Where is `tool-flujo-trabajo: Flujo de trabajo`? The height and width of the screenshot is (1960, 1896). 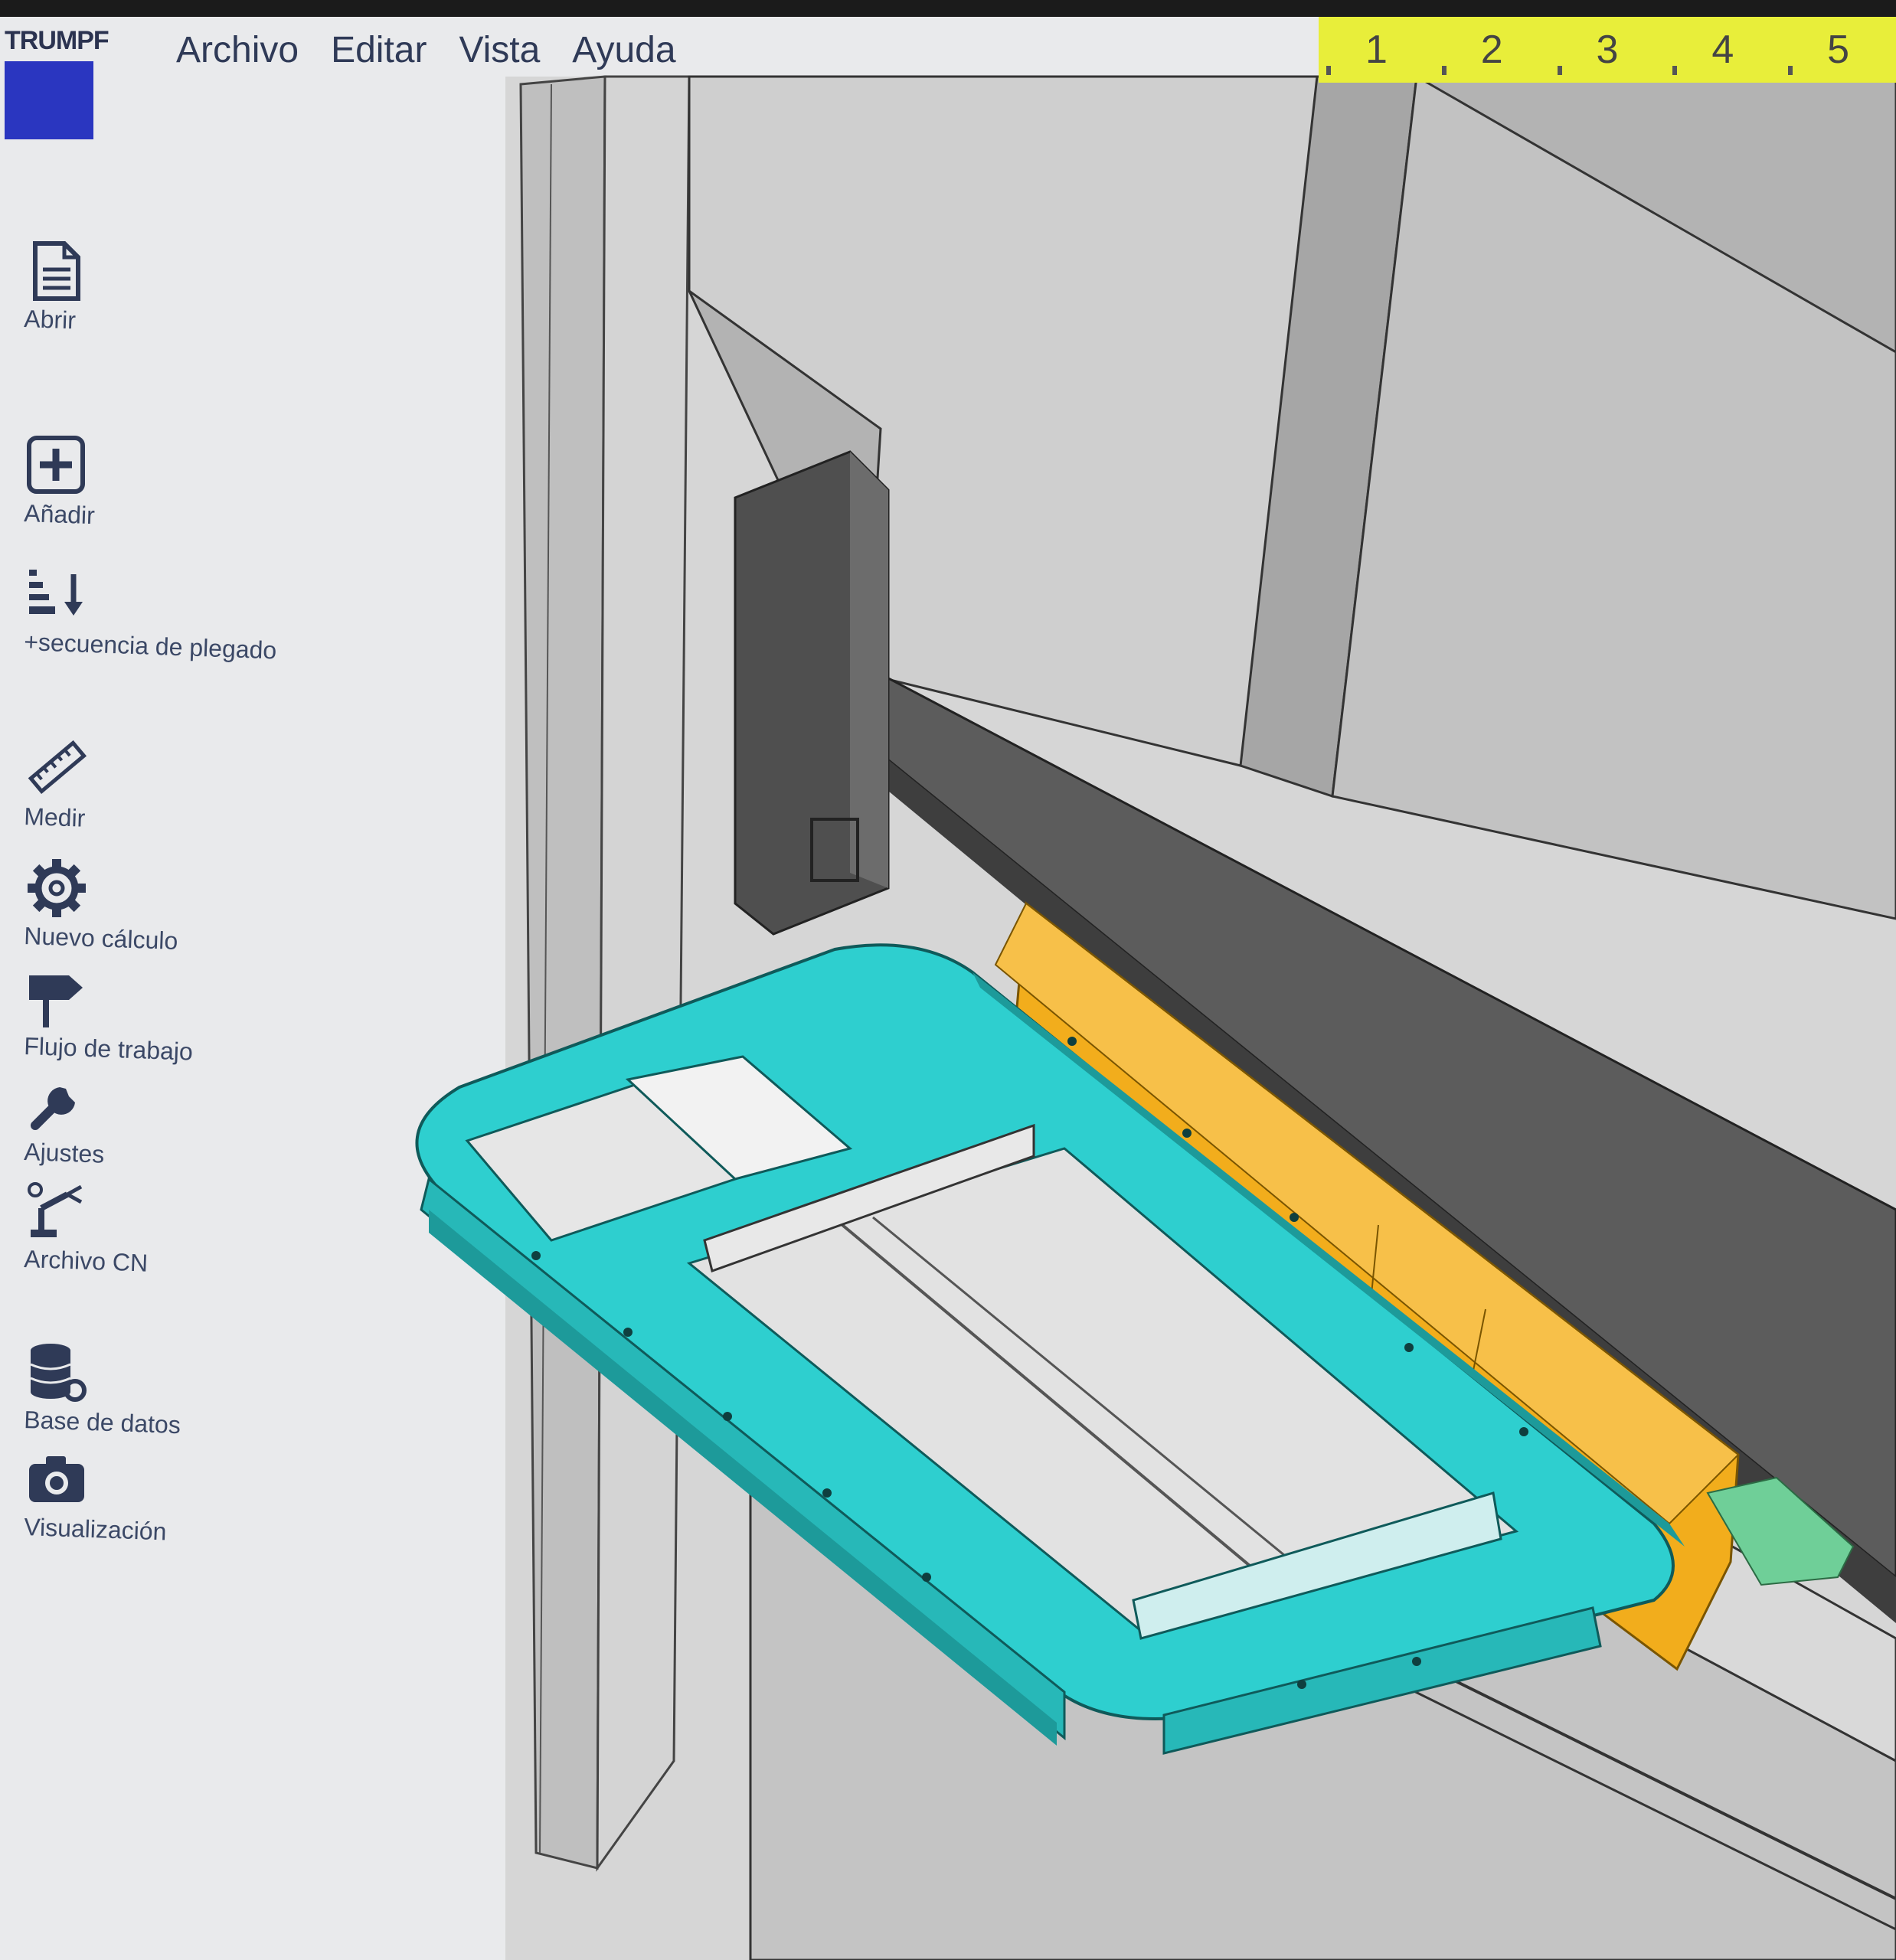 tool-flujo-trabajo: Flujo de trabajo is located at coordinates (109, 1016).